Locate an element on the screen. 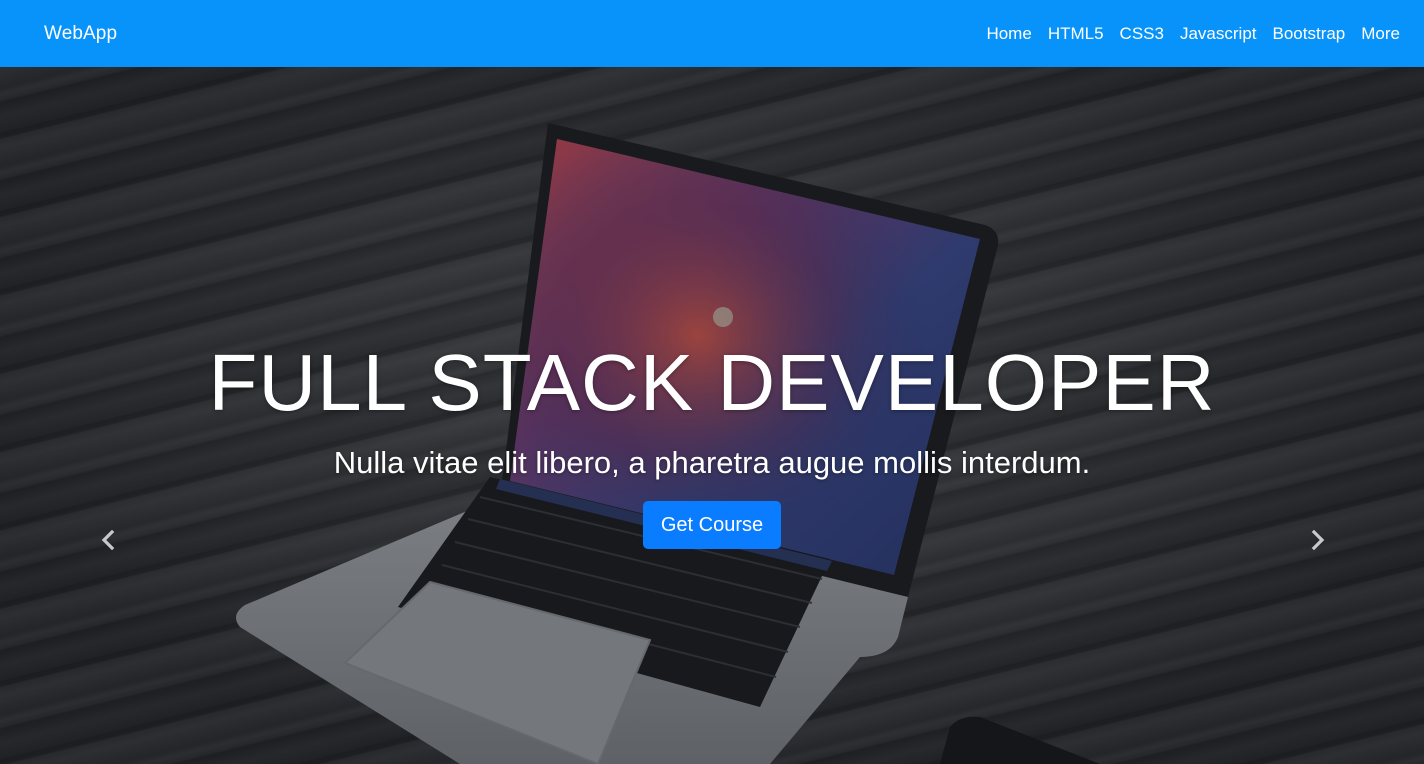 The height and width of the screenshot is (764, 1424). nav-link-more: More is located at coordinates (1376, 33).